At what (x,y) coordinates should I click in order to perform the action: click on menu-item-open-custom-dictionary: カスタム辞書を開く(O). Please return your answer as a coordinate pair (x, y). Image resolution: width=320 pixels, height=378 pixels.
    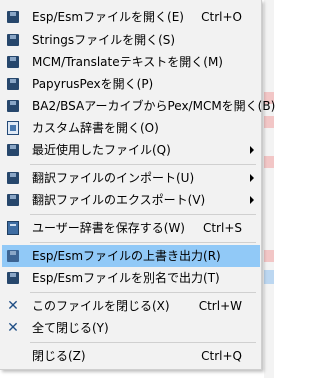
    Looking at the image, I should click on (131, 128).